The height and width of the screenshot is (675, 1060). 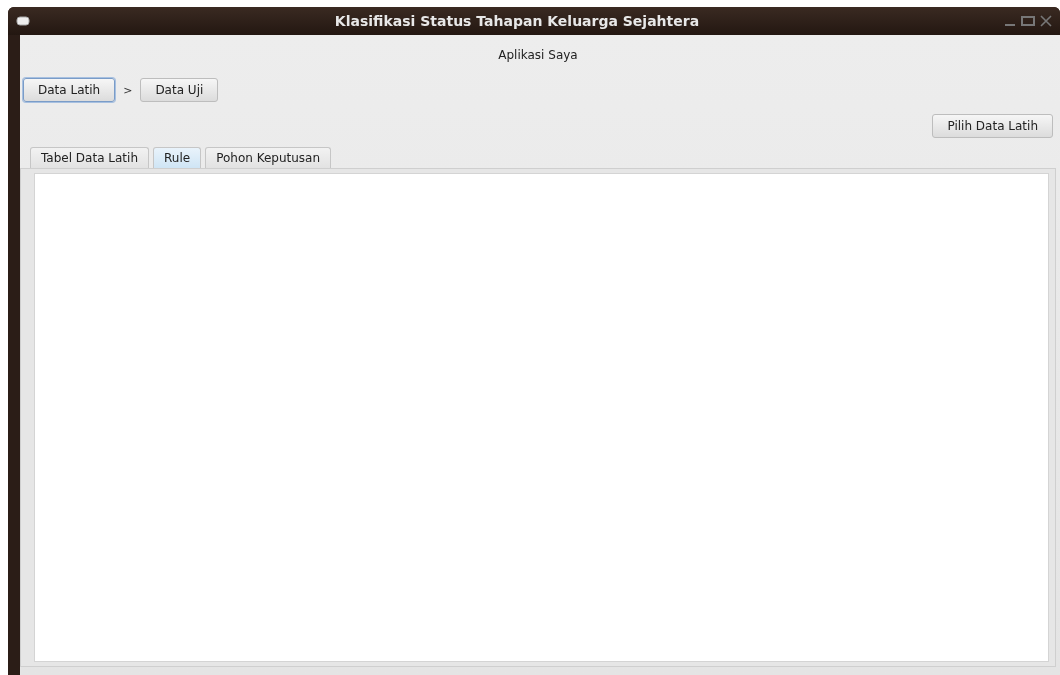 I want to click on step-button: Data Latih, so click(x=69, y=90).